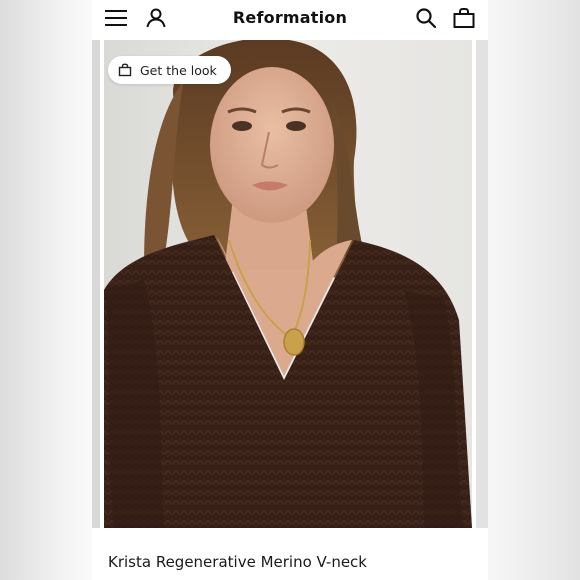 Image resolution: width=580 pixels, height=580 pixels. Describe the element at coordinates (237, 562) in the screenshot. I see `product-title: Krista Regenerative Merino V-neck` at that location.